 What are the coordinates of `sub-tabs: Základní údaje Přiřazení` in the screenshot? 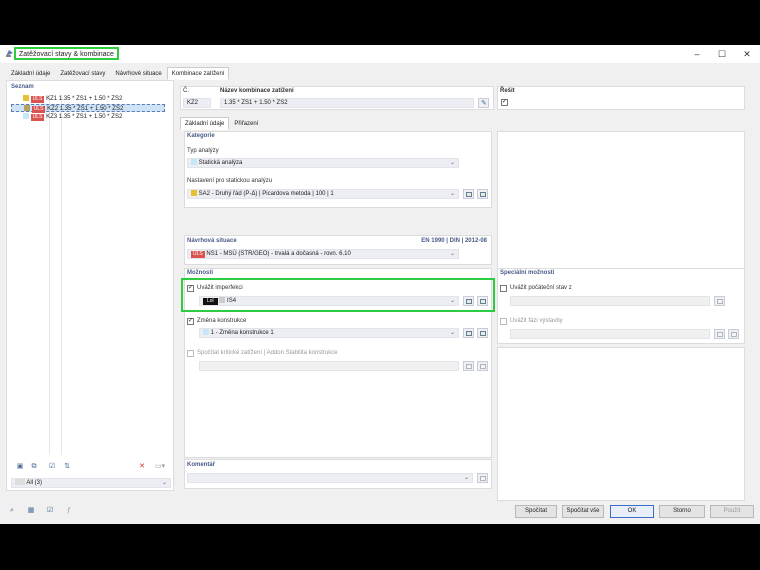 It's located at (221, 123).